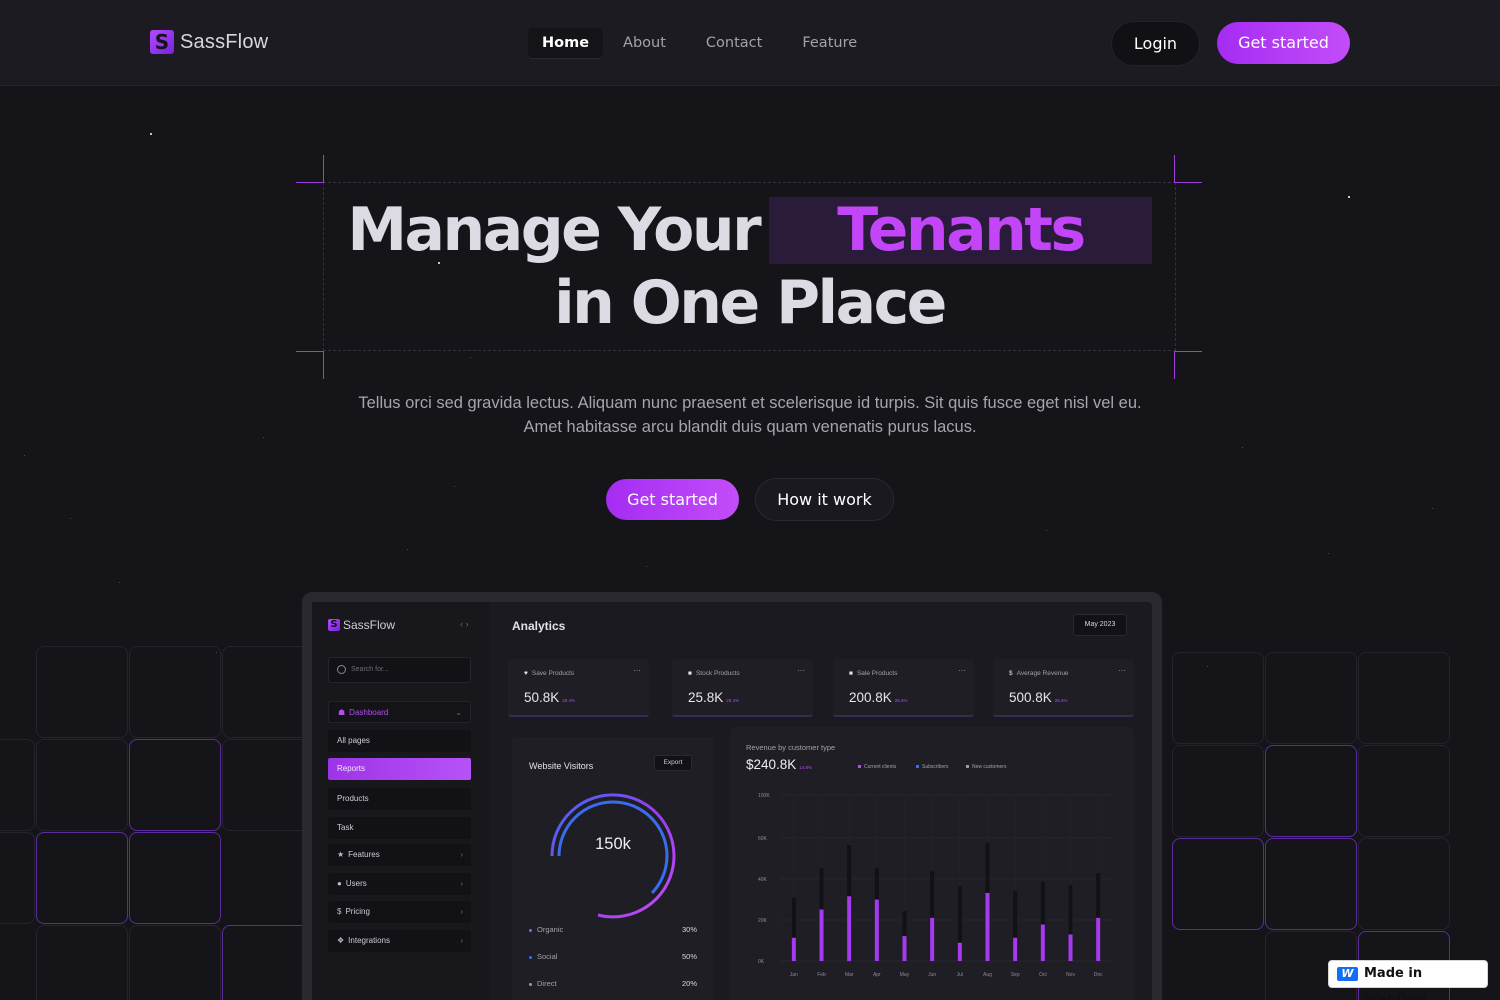 This screenshot has width=1500, height=1000. What do you see at coordinates (464, 624) in the screenshot?
I see `collapse-arrows-icon: ‹ ›` at bounding box center [464, 624].